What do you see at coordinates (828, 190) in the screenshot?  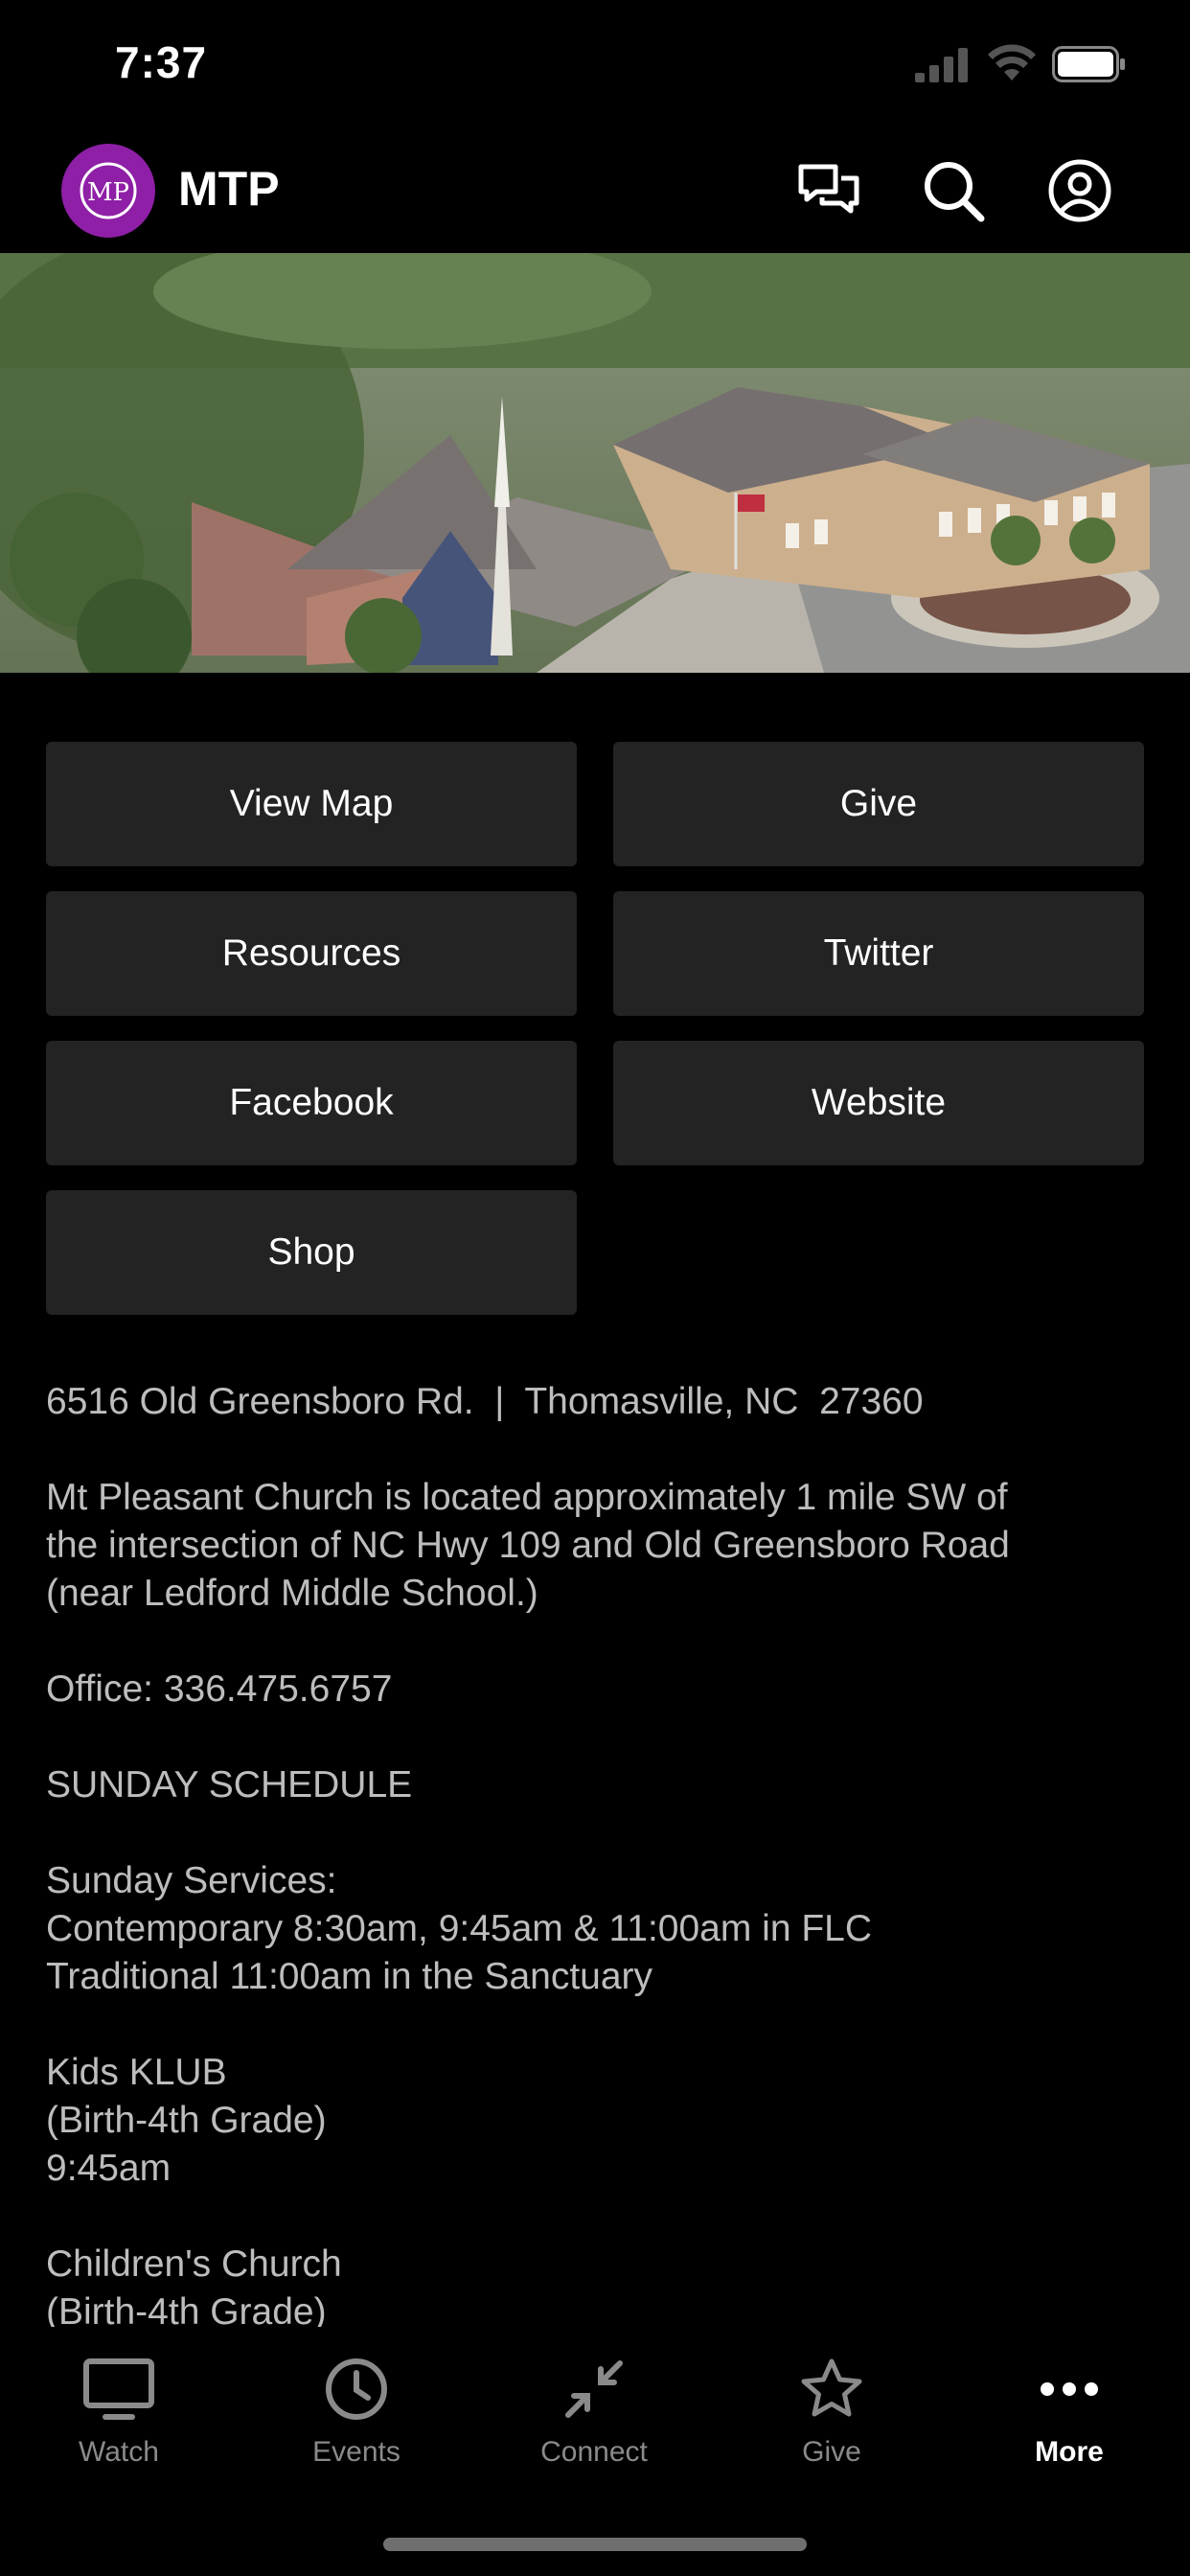 I see `chat-bubbles-icon` at bounding box center [828, 190].